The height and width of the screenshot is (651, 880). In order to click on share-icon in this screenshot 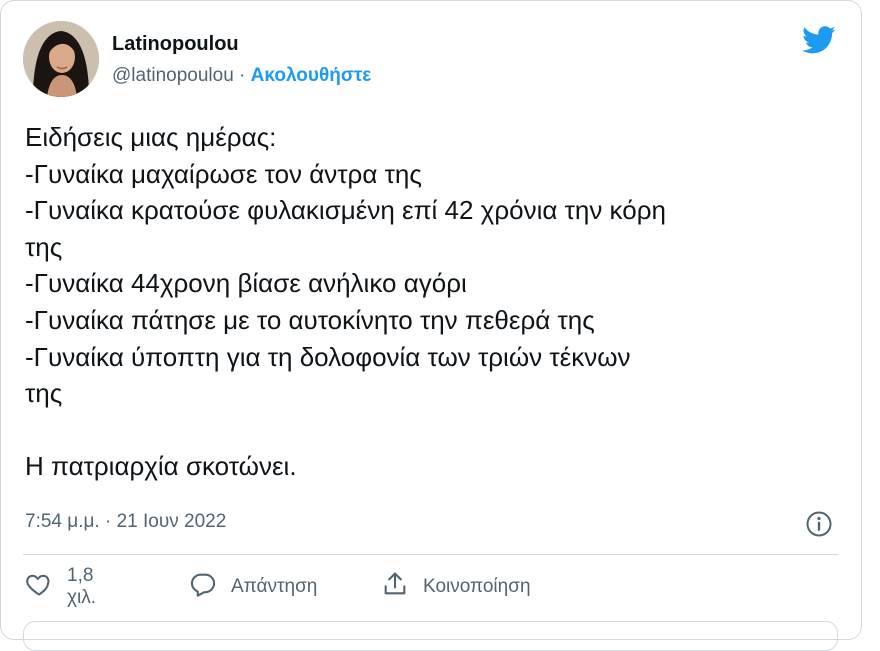, I will do `click(395, 587)`.